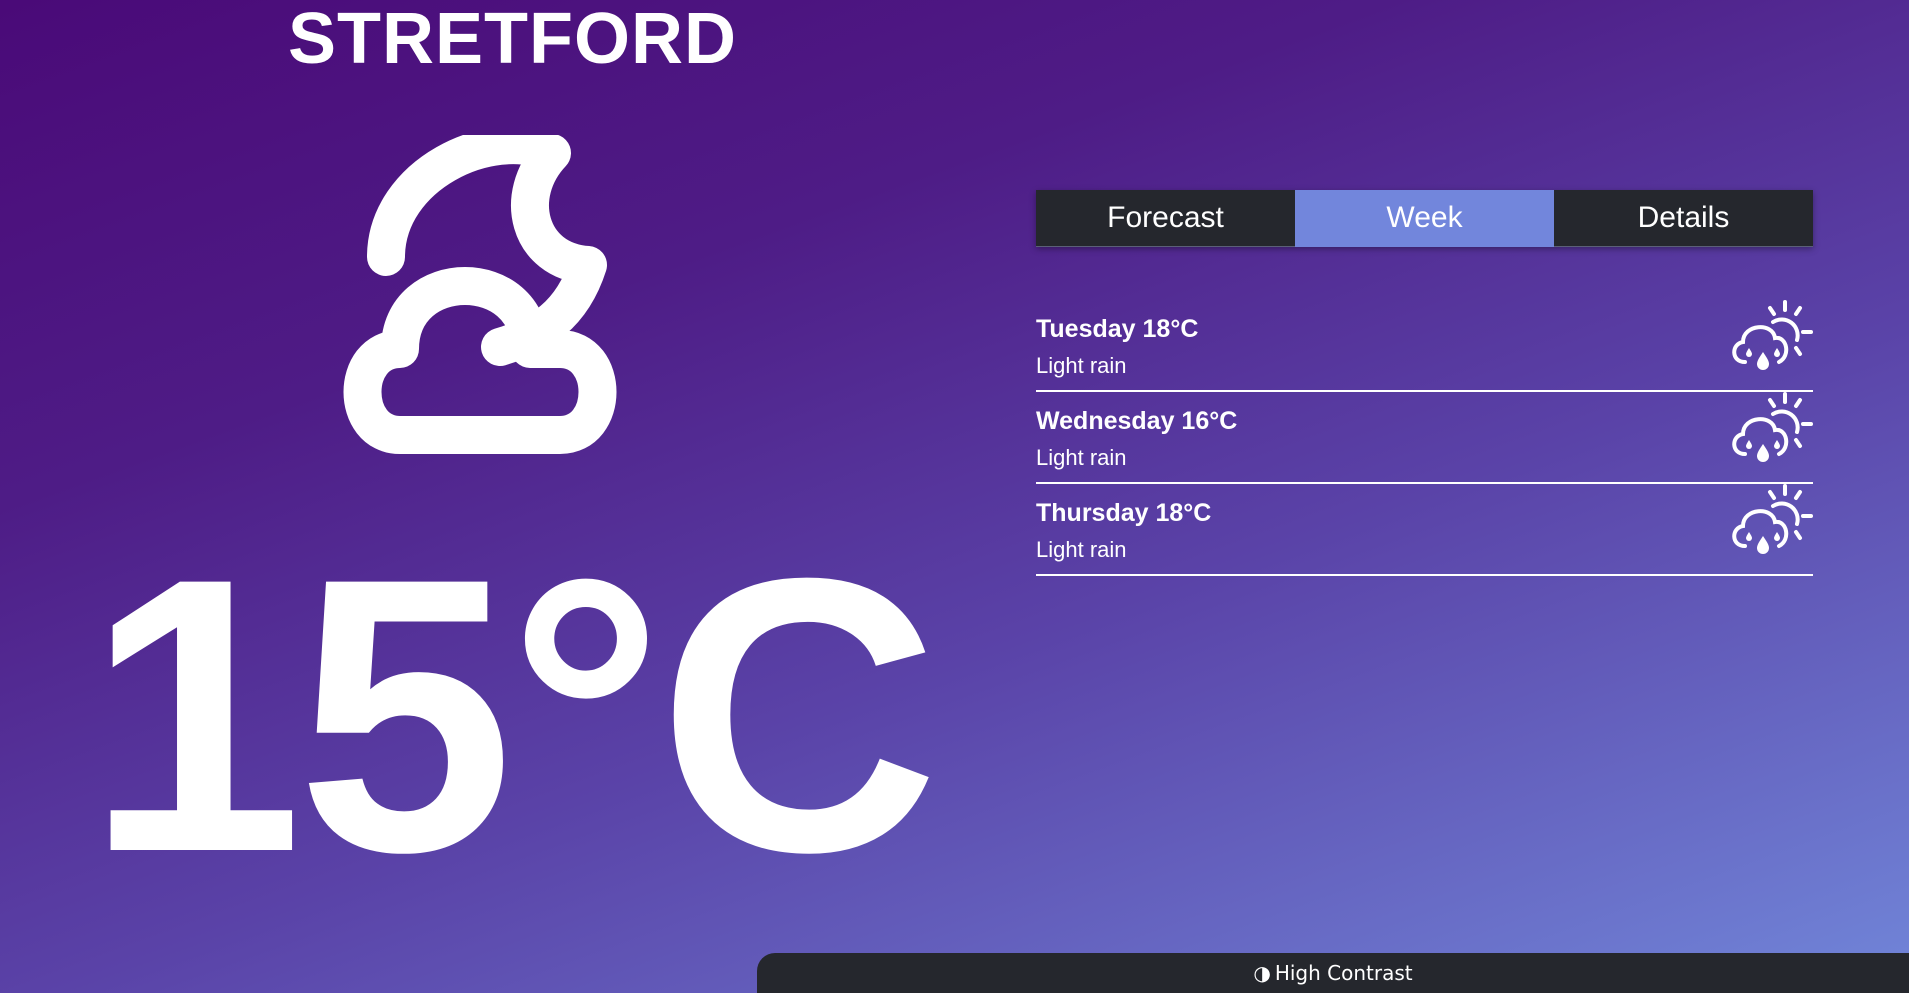 Image resolution: width=1909 pixels, height=993 pixels. What do you see at coordinates (512, 39) in the screenshot?
I see `city-name: STRETFORD` at bounding box center [512, 39].